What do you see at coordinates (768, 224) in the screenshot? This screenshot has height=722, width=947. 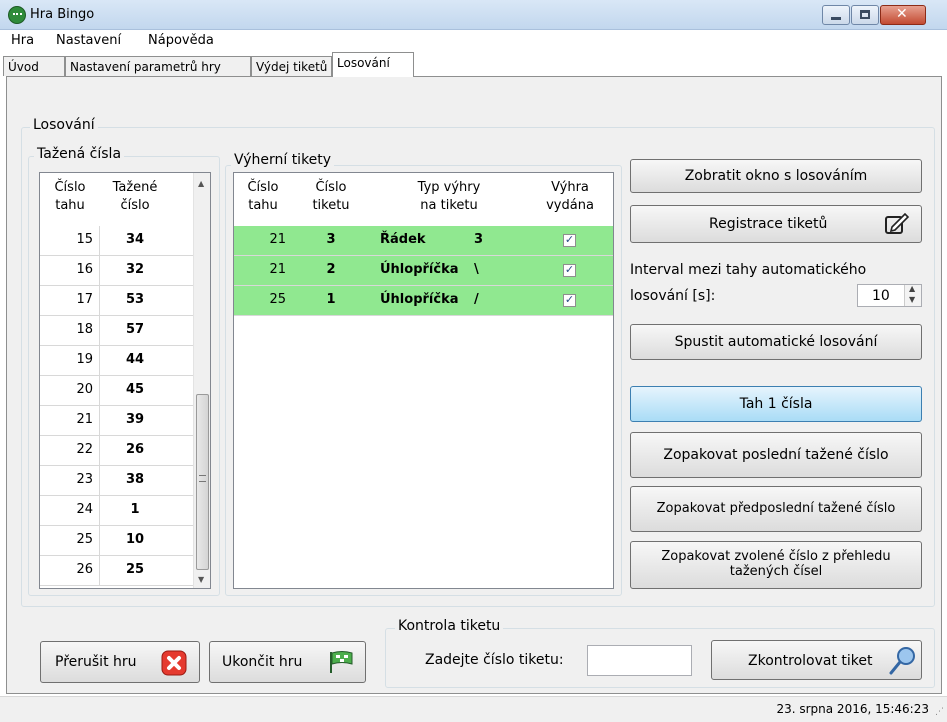 I see `register-tickets-label: Registrace tiketů` at bounding box center [768, 224].